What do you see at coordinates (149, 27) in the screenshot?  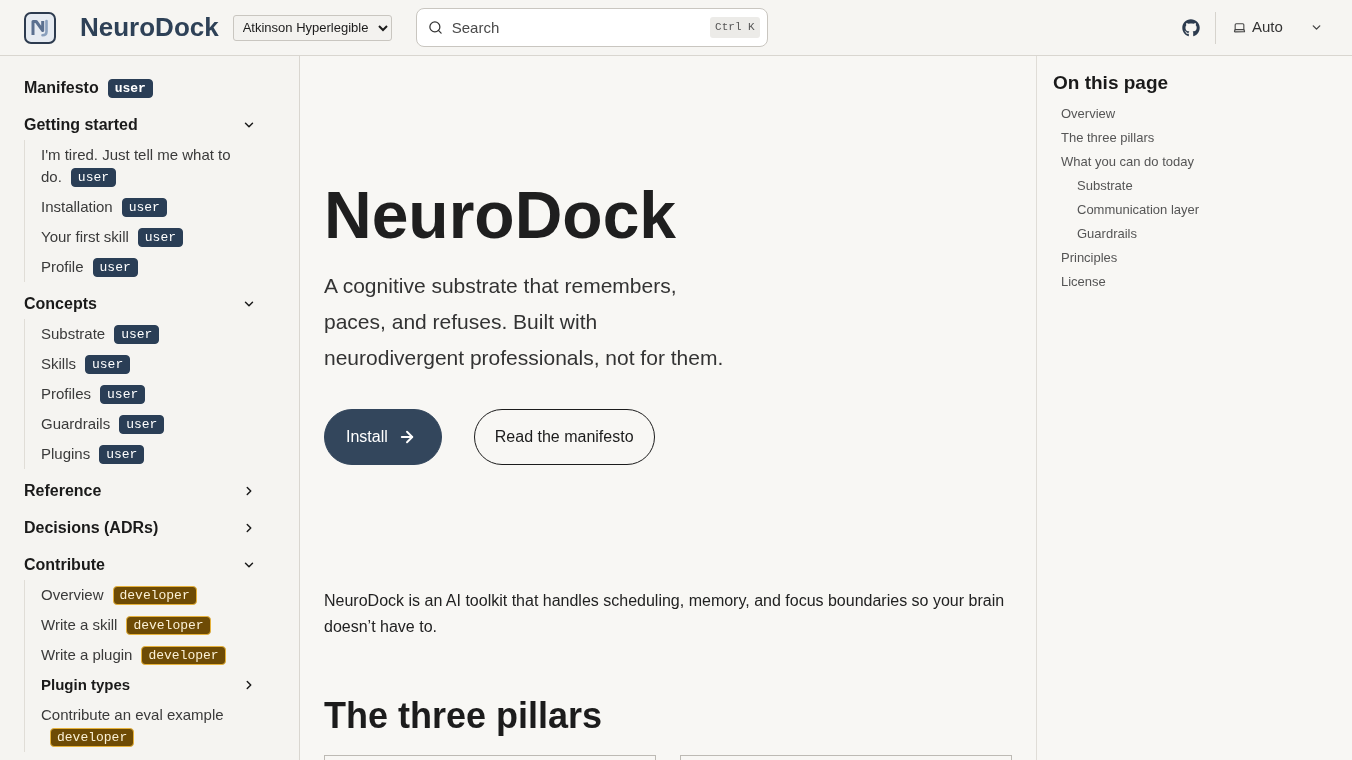 I see `site-title: NeuroDock` at bounding box center [149, 27].